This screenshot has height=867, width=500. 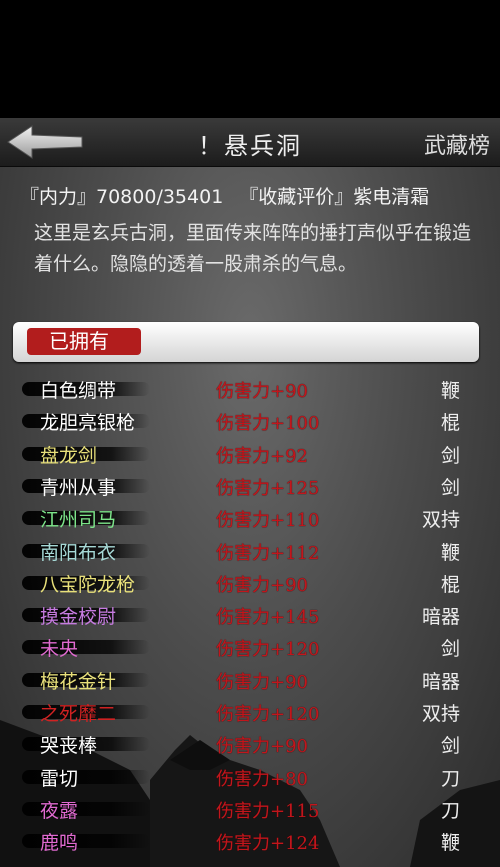 I want to click on weapon-name: 龙胆亮银枪, so click(x=88, y=423).